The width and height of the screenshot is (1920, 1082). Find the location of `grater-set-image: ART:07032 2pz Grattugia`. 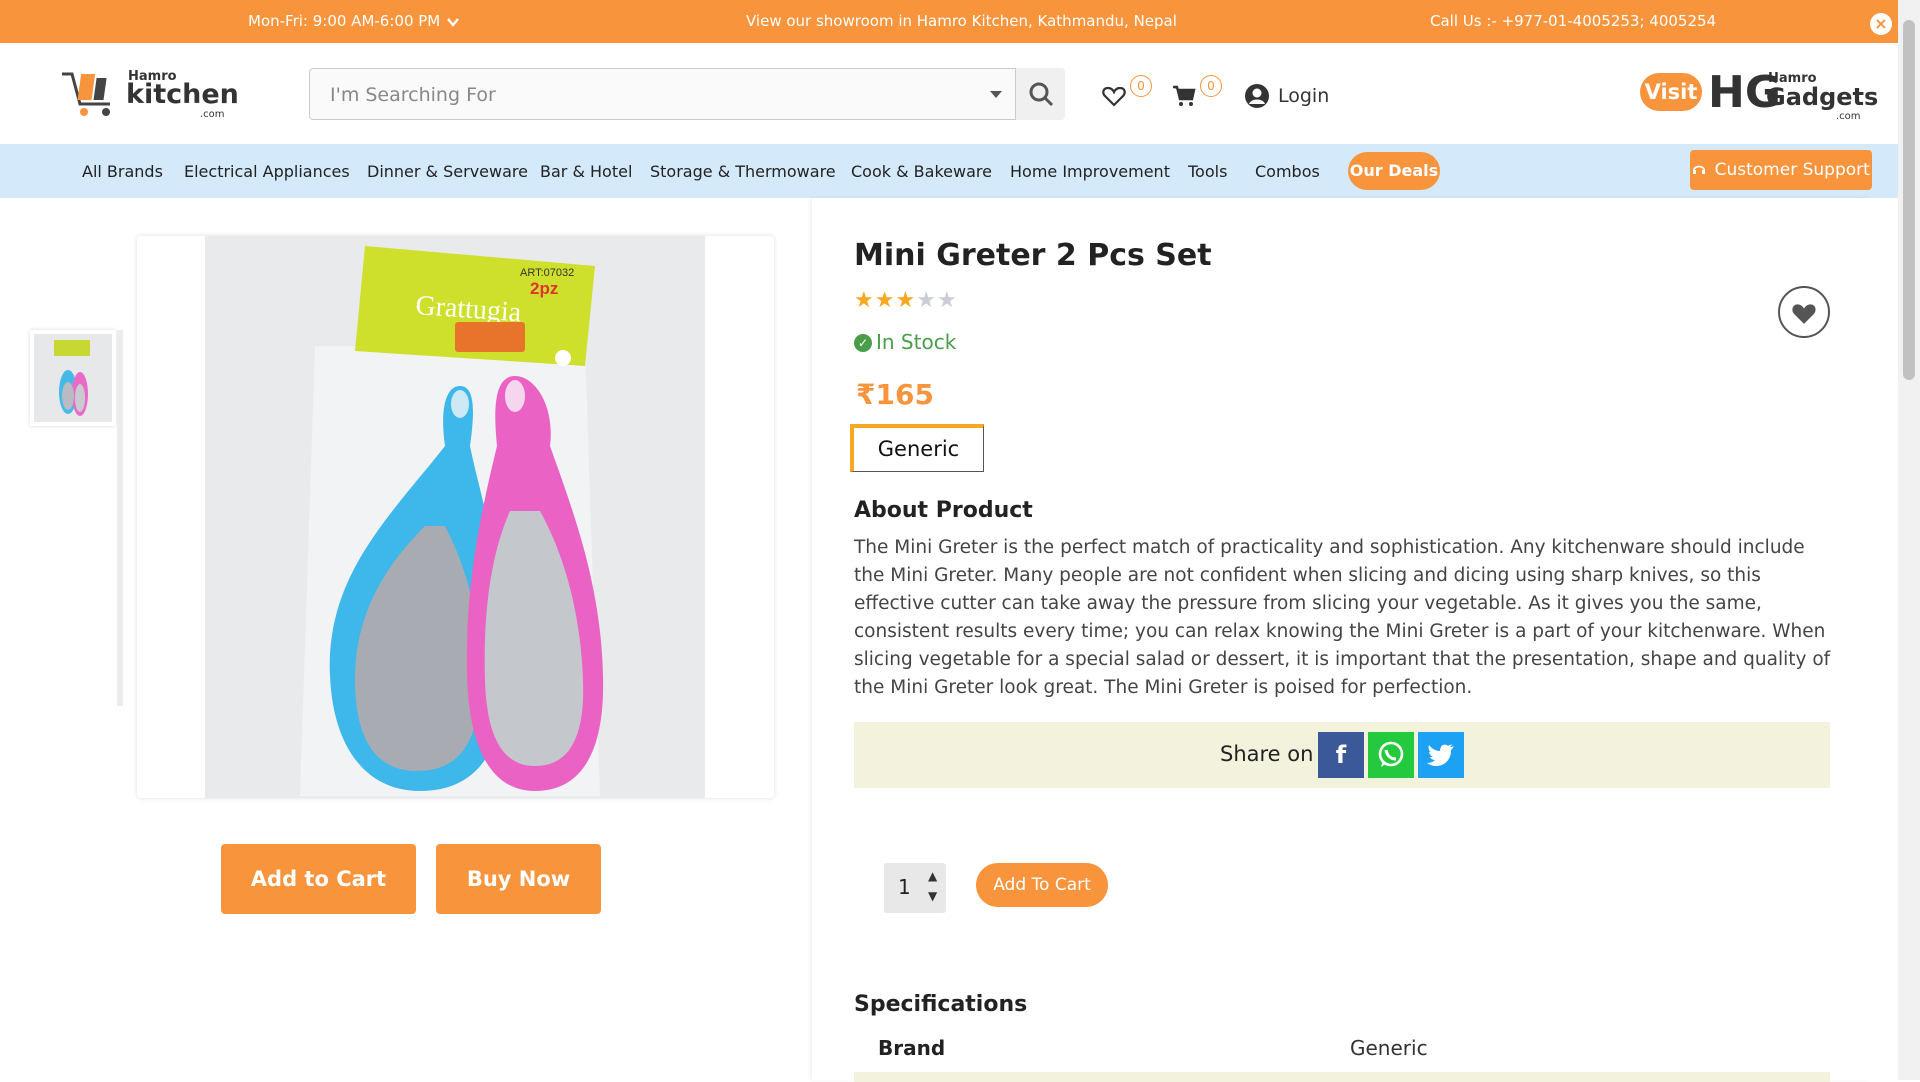

grater-set-image: ART:07032 2pz Grattugia is located at coordinates (455, 517).